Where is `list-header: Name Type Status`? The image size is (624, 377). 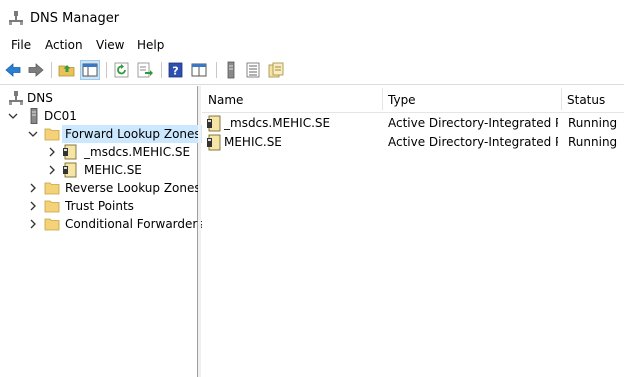 list-header: Name Type Status is located at coordinates (413, 99).